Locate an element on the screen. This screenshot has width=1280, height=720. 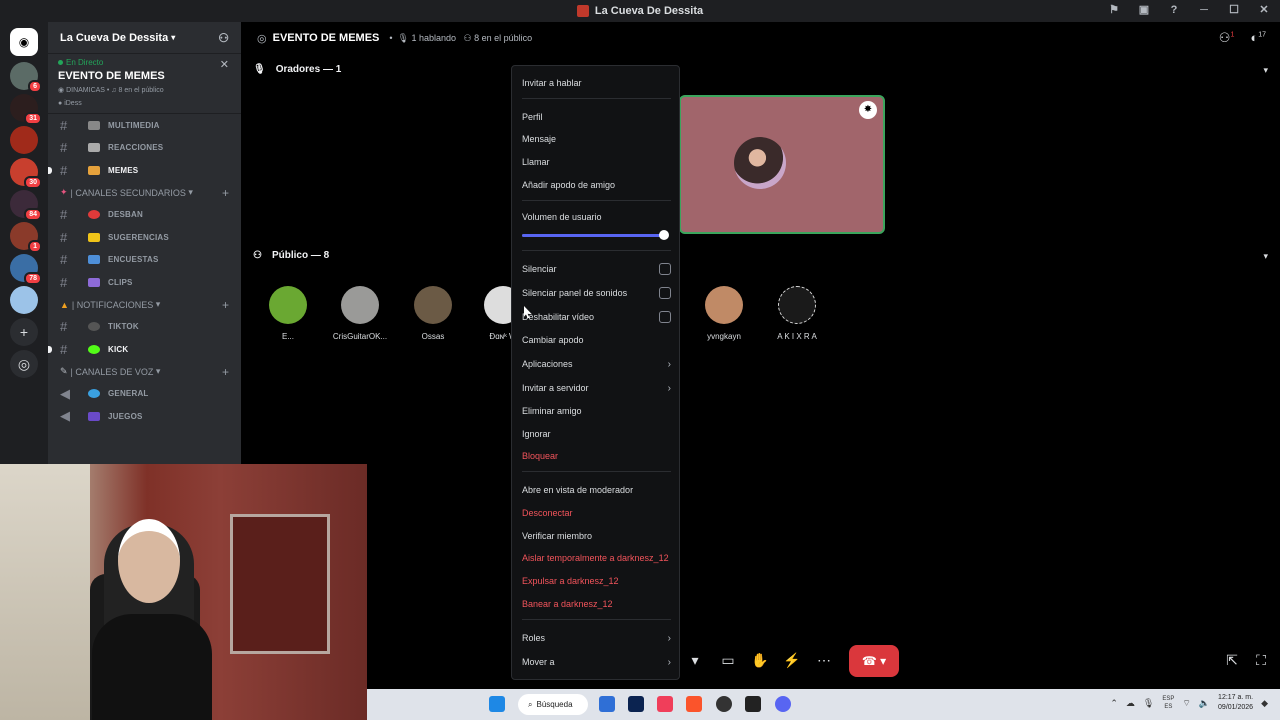
tray-chevron-icon: ⌃ is located at coordinates (1114, 703).